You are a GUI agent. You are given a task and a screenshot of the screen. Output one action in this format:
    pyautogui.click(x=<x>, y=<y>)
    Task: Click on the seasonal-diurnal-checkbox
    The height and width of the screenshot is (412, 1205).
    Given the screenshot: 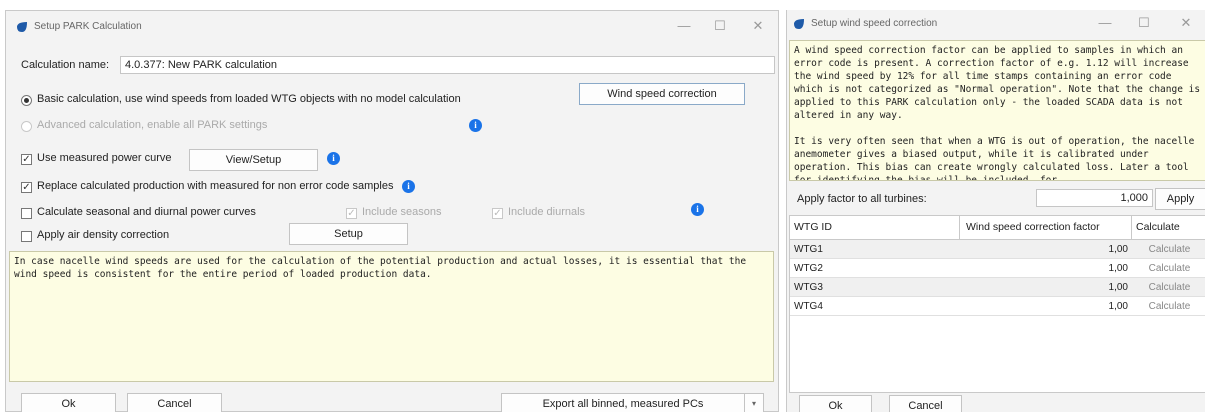 What is the action you would take?
    pyautogui.click(x=26, y=213)
    